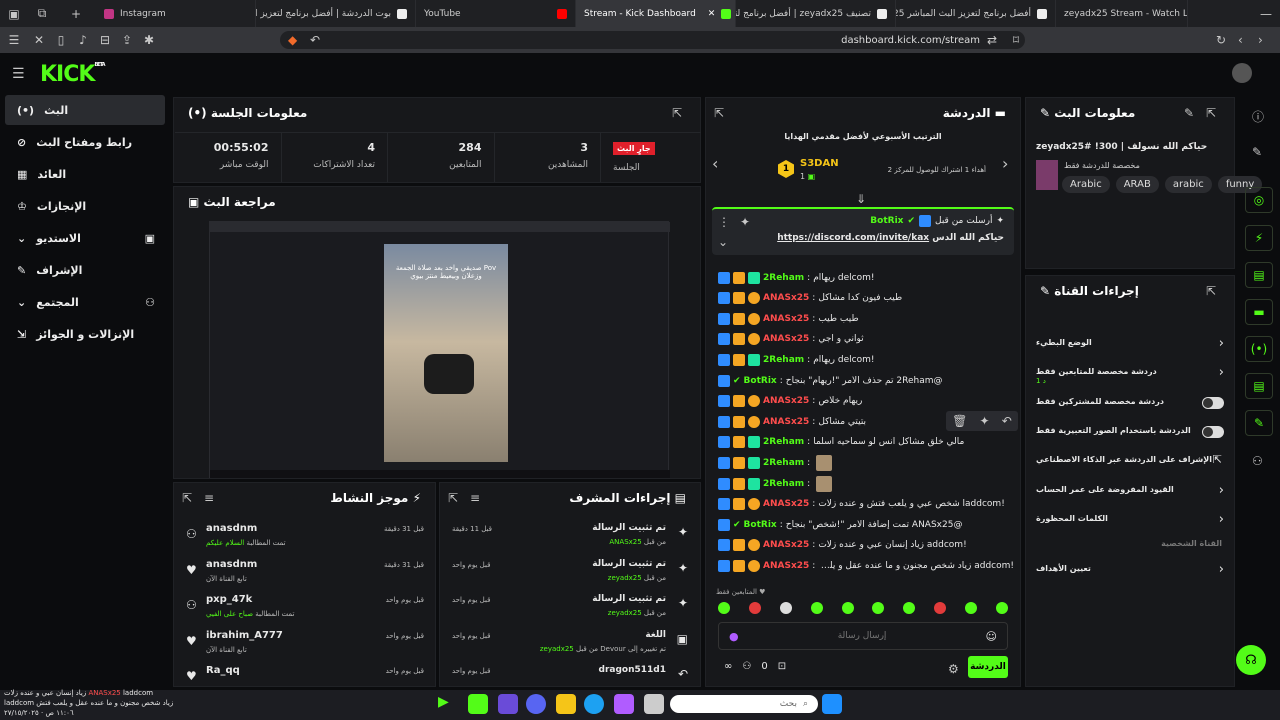 The height and width of the screenshot is (720, 1280). Describe the element at coordinates (1260, 40) in the screenshot. I see `forward-icon: ›` at that location.